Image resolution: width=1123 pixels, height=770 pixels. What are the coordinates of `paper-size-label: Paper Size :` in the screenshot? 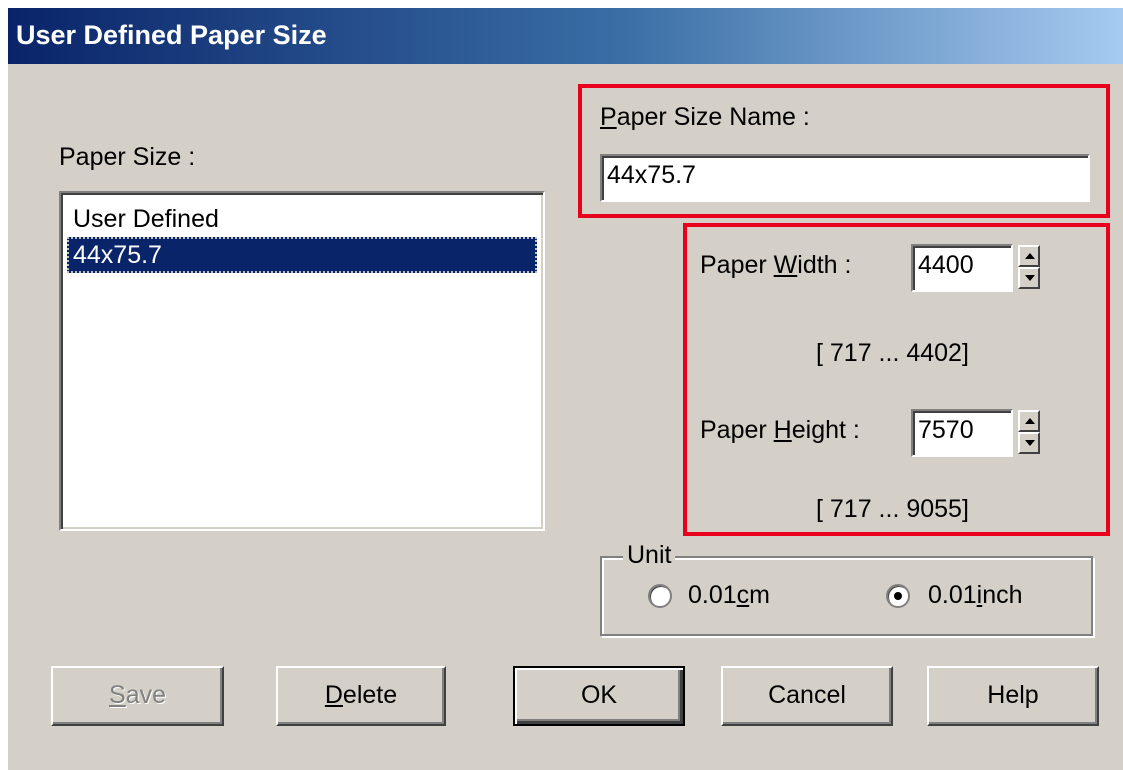 It's located at (127, 157).